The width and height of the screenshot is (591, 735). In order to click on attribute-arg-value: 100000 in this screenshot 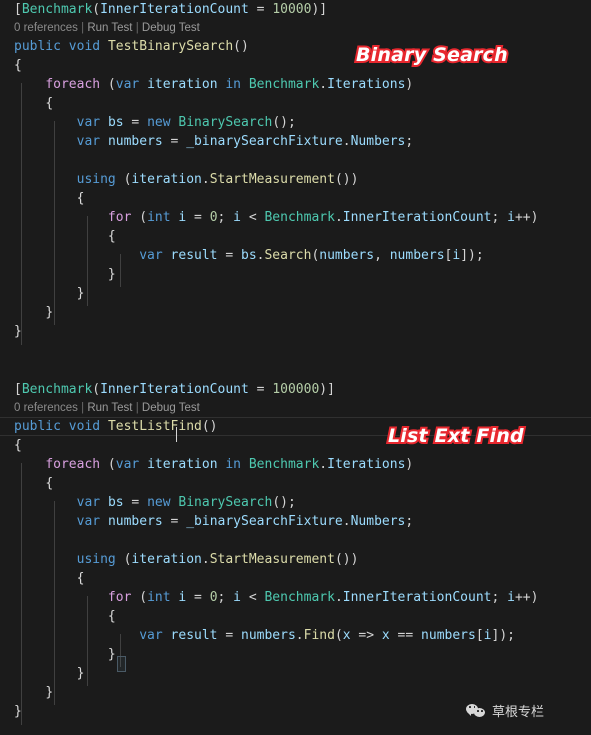, I will do `click(296, 389)`.